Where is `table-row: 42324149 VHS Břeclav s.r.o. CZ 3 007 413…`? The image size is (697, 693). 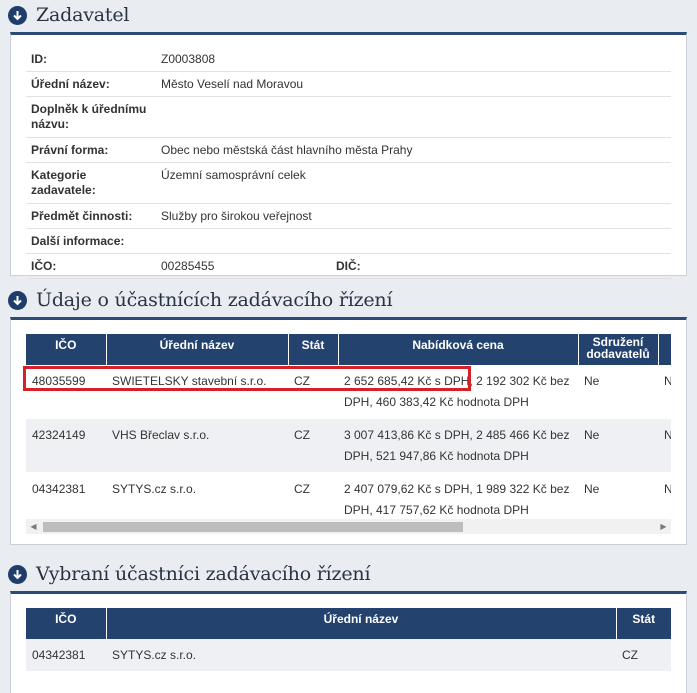
table-row: 42324149 VHS Břeclav s.r.o. CZ 3 007 413… is located at coordinates (348, 445).